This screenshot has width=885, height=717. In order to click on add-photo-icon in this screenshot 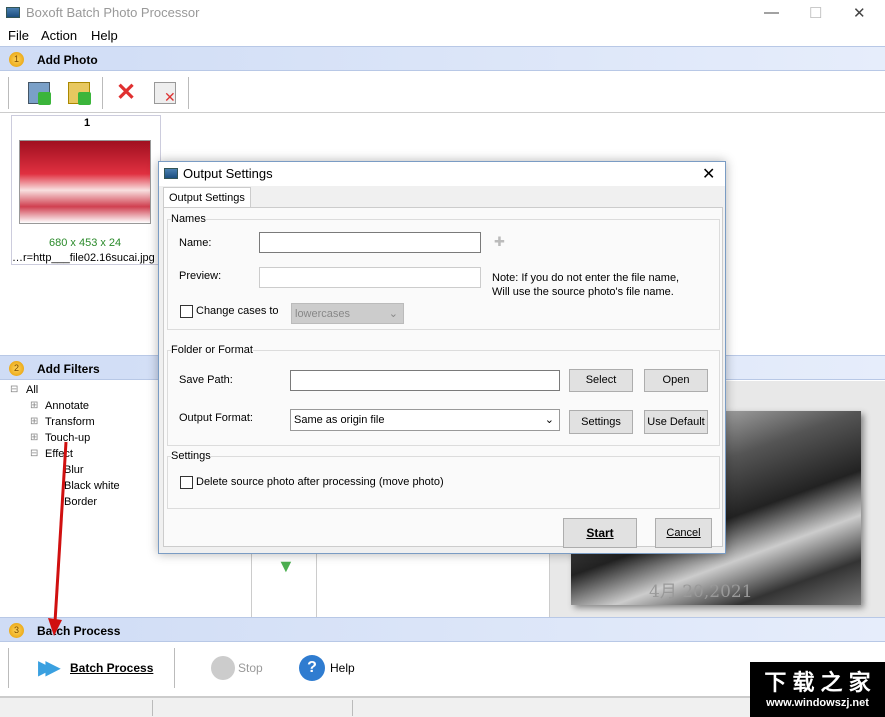, I will do `click(39, 93)`.